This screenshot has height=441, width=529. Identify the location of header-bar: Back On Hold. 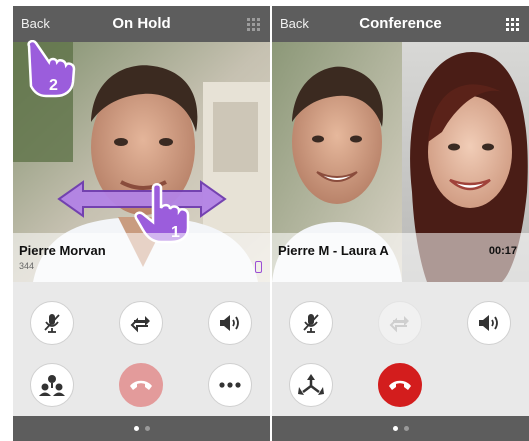
(141, 24).